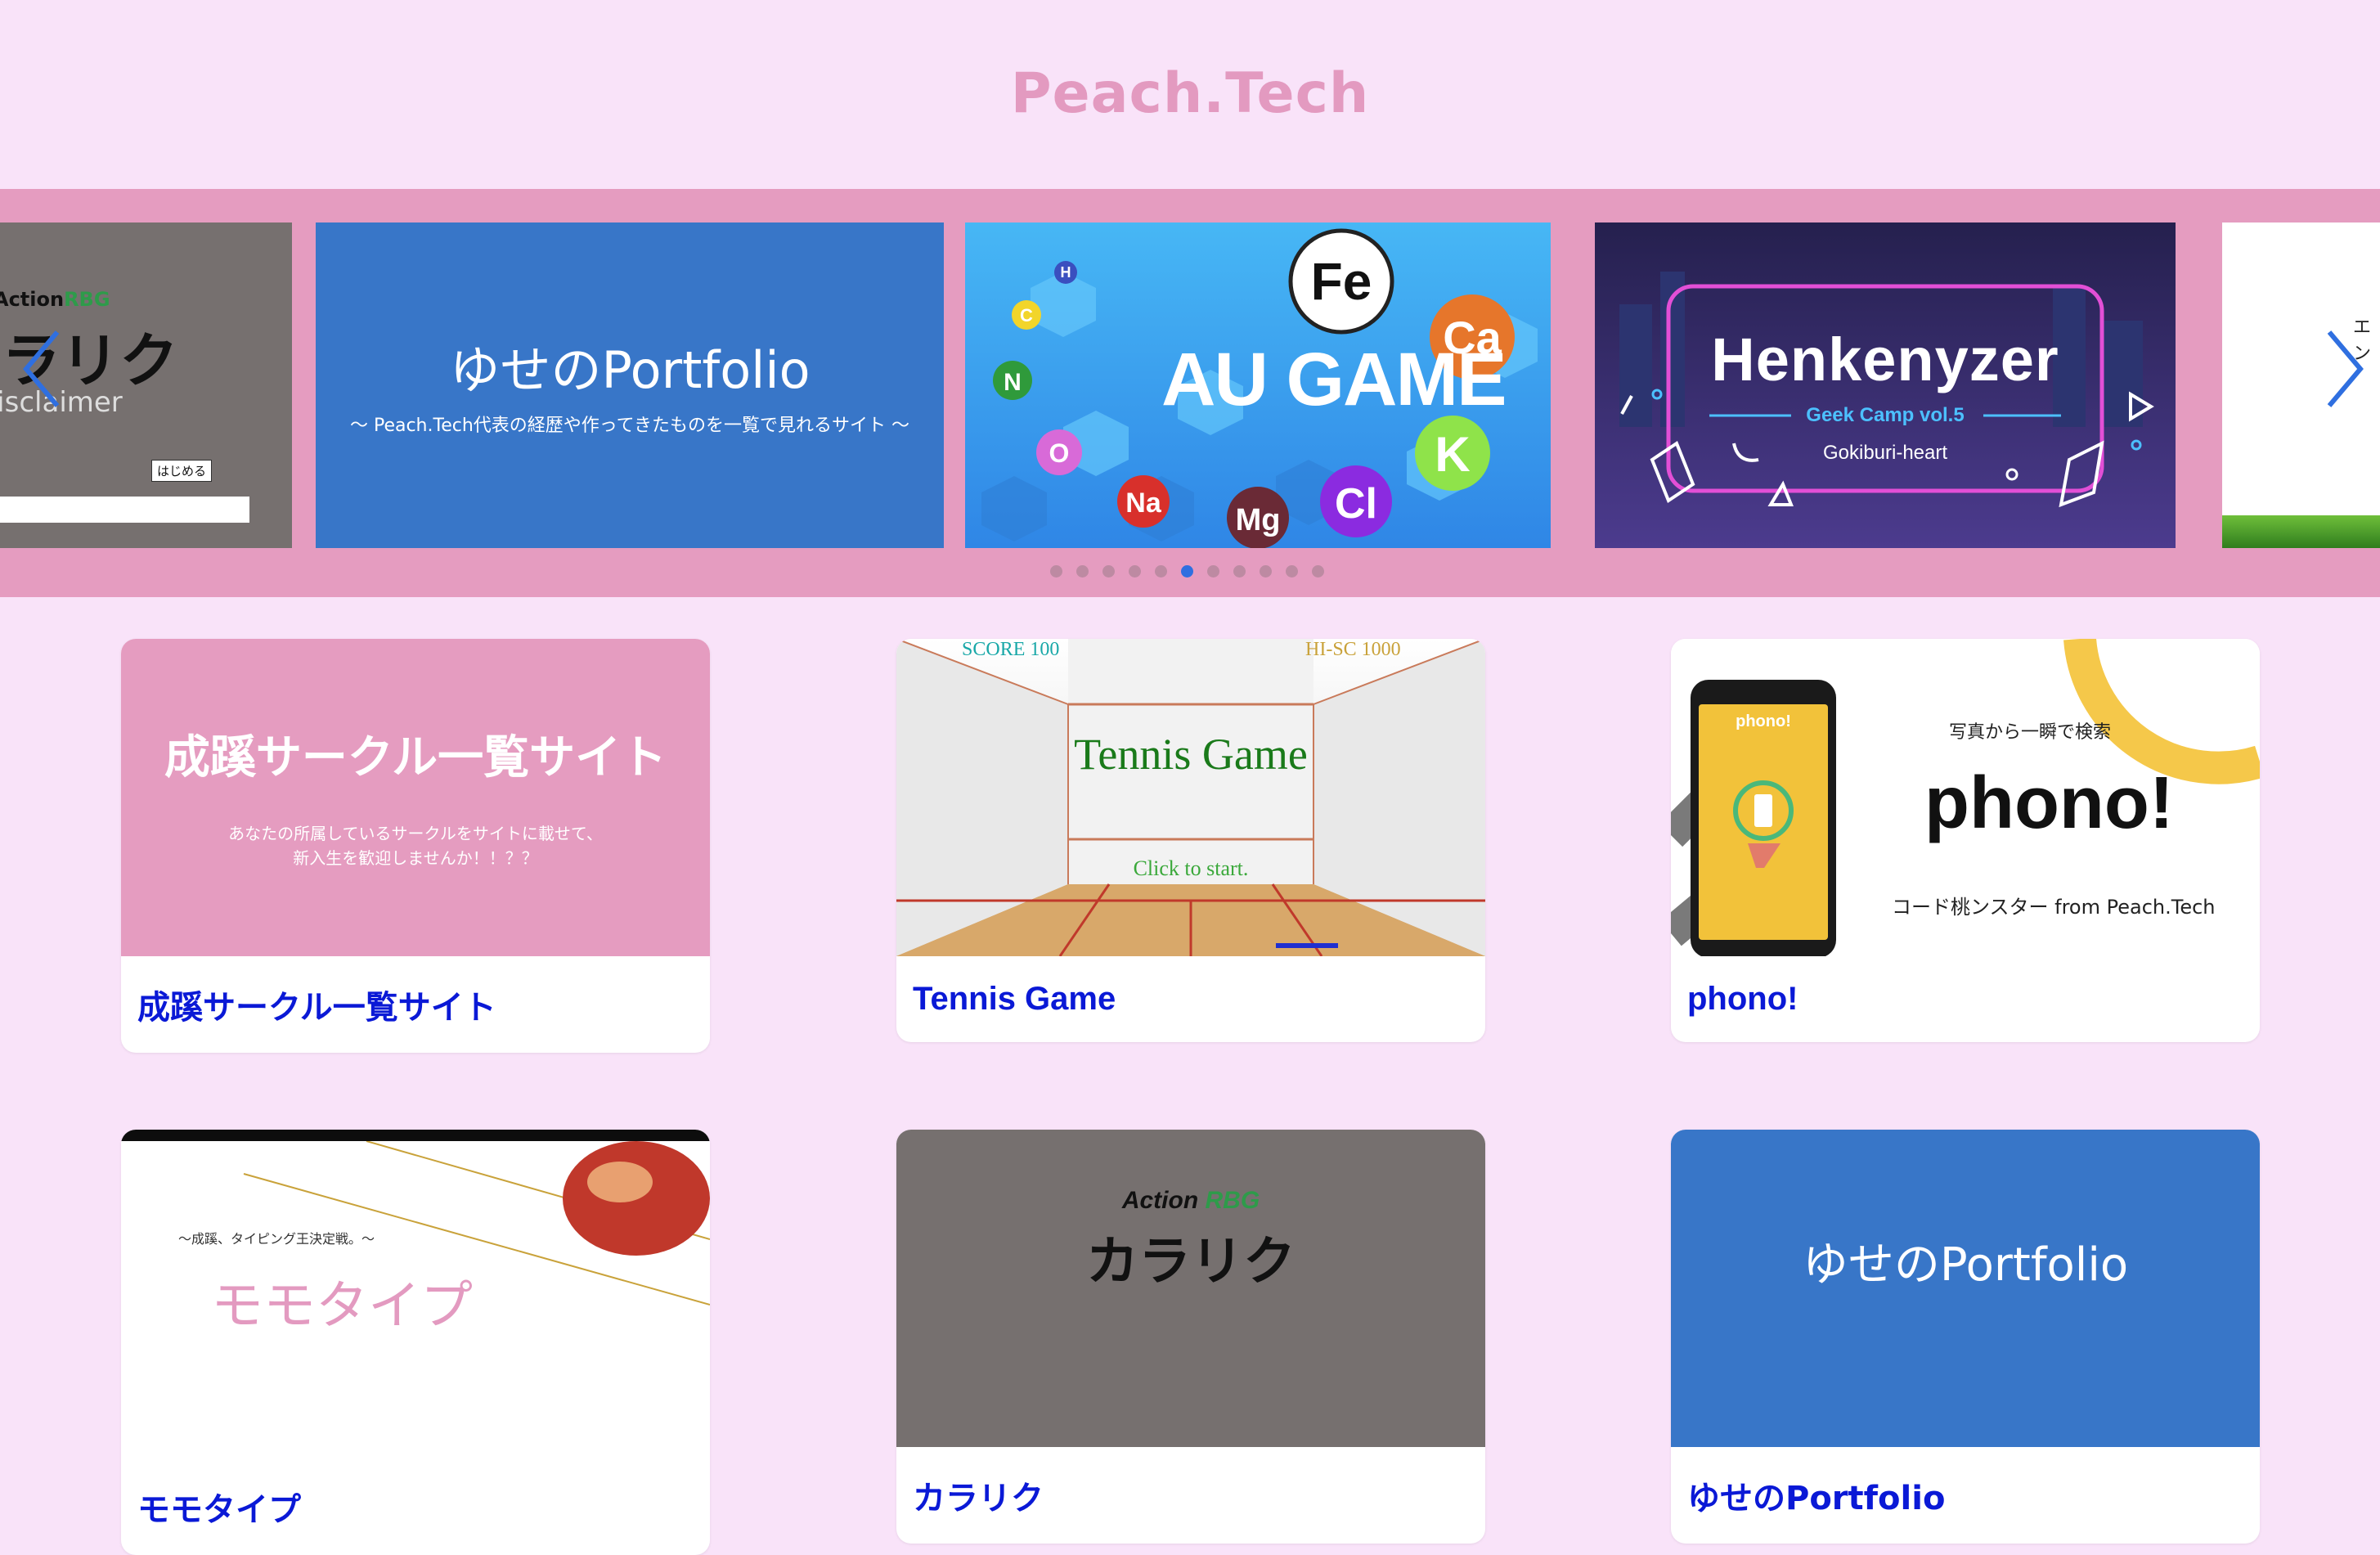 The image size is (2380, 1555). Describe the element at coordinates (1258, 520) in the screenshot. I see `svg-text: Mg` at that location.